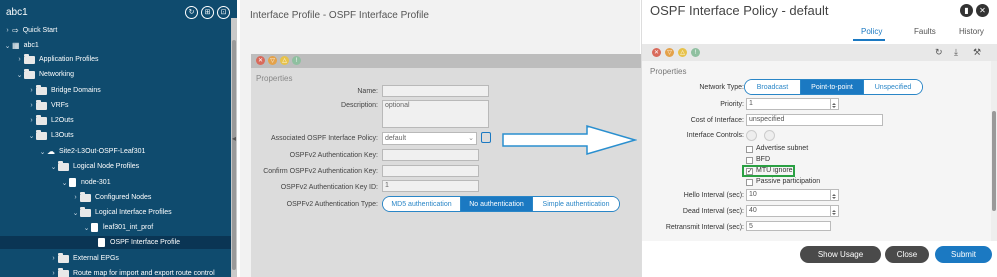  What do you see at coordinates (751, 135) in the screenshot?
I see `select-all-icon` at bounding box center [751, 135].